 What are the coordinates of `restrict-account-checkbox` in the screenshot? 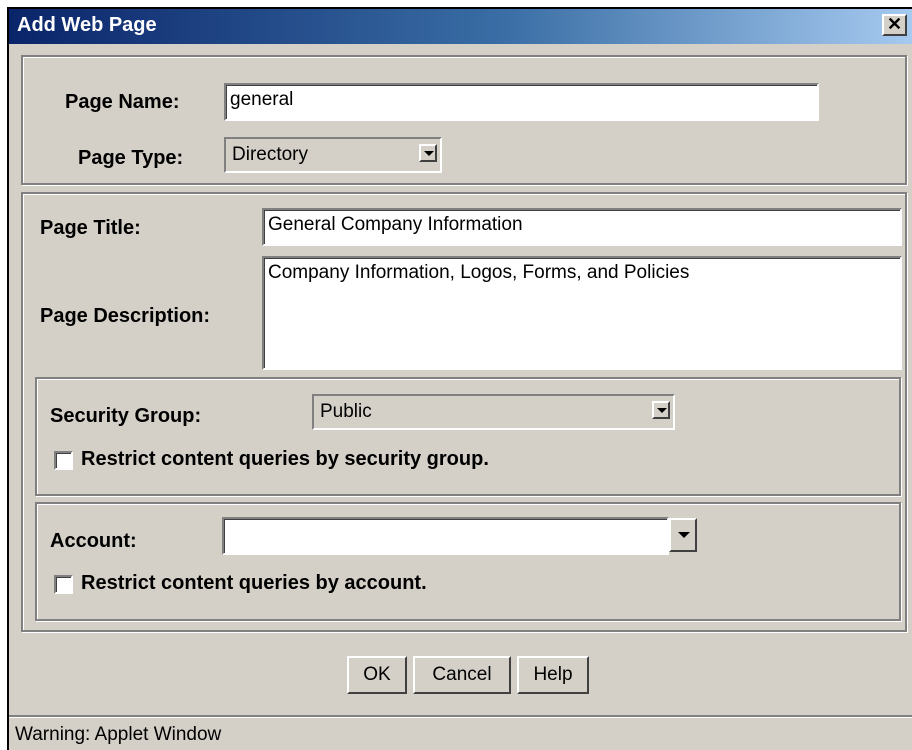 It's located at (63, 584).